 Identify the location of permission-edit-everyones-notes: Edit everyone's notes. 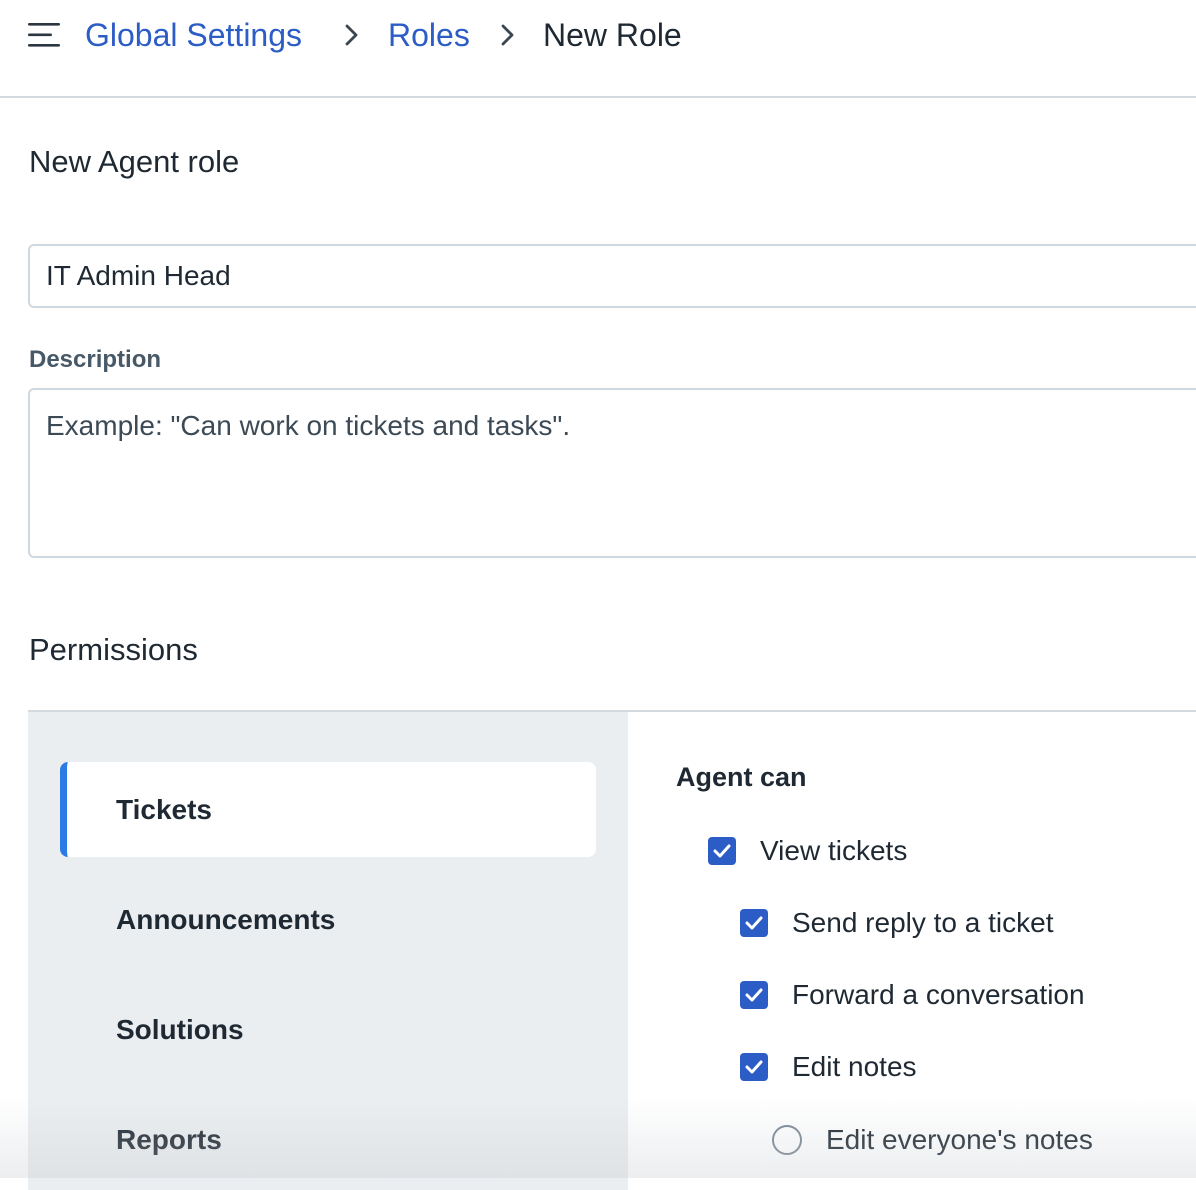
(932, 1140).